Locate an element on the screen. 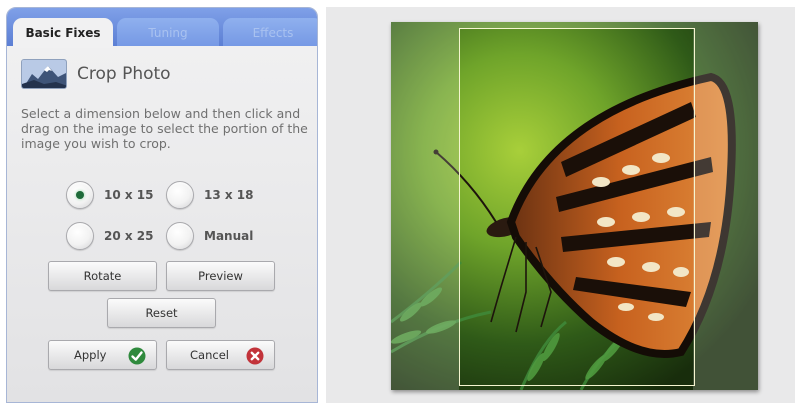 This screenshot has width=795, height=403. radio-10x15: 10 x 15 is located at coordinates (110, 195).